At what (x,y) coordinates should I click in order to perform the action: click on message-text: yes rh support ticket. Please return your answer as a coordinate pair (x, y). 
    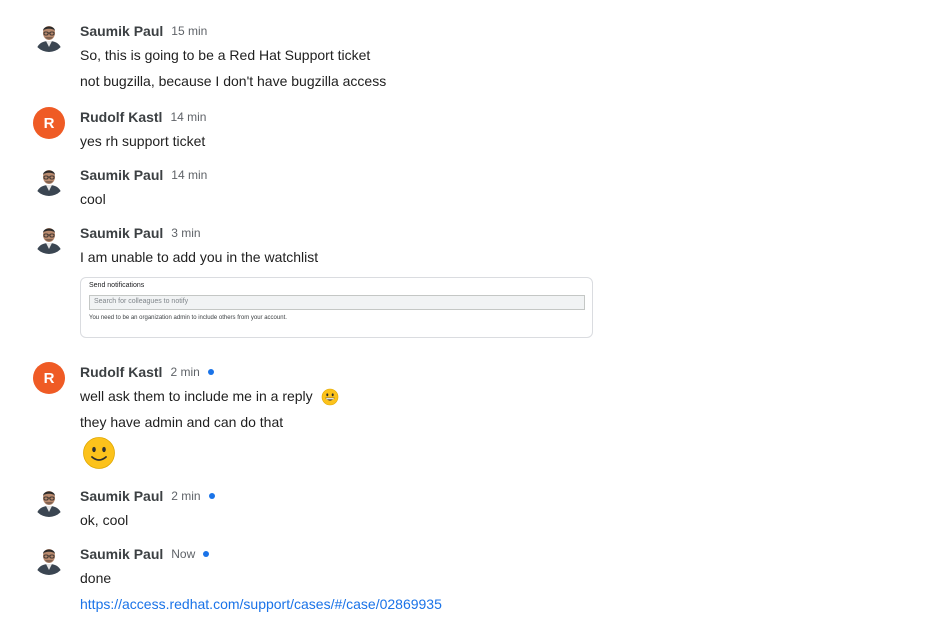
    Looking at the image, I should click on (143, 141).